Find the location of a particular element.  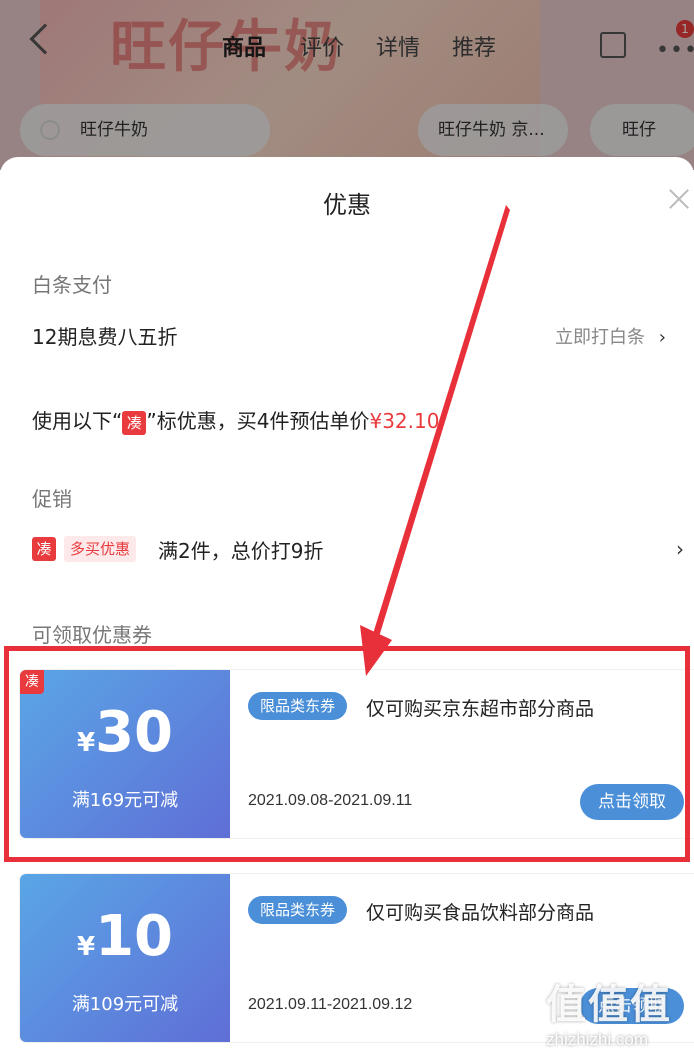

coupon-value-panel: ¥10 满109元可减 is located at coordinates (125, 958).